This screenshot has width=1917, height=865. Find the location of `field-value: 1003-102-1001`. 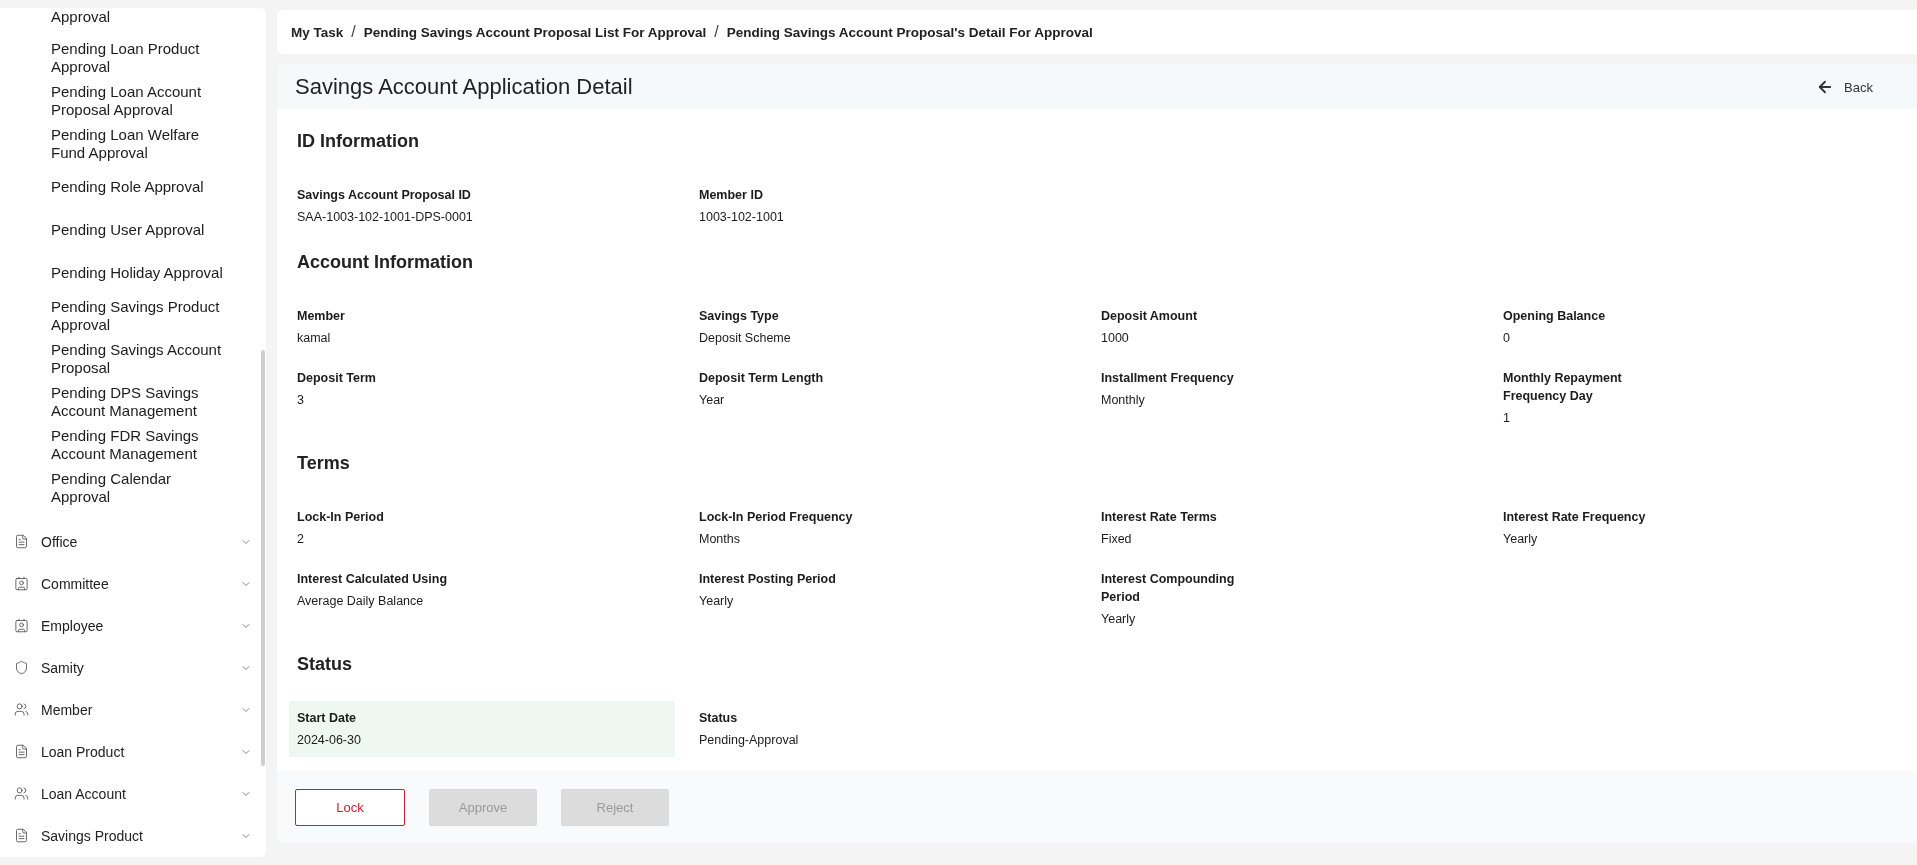

field-value: 1003-102-1001 is located at coordinates (742, 217).